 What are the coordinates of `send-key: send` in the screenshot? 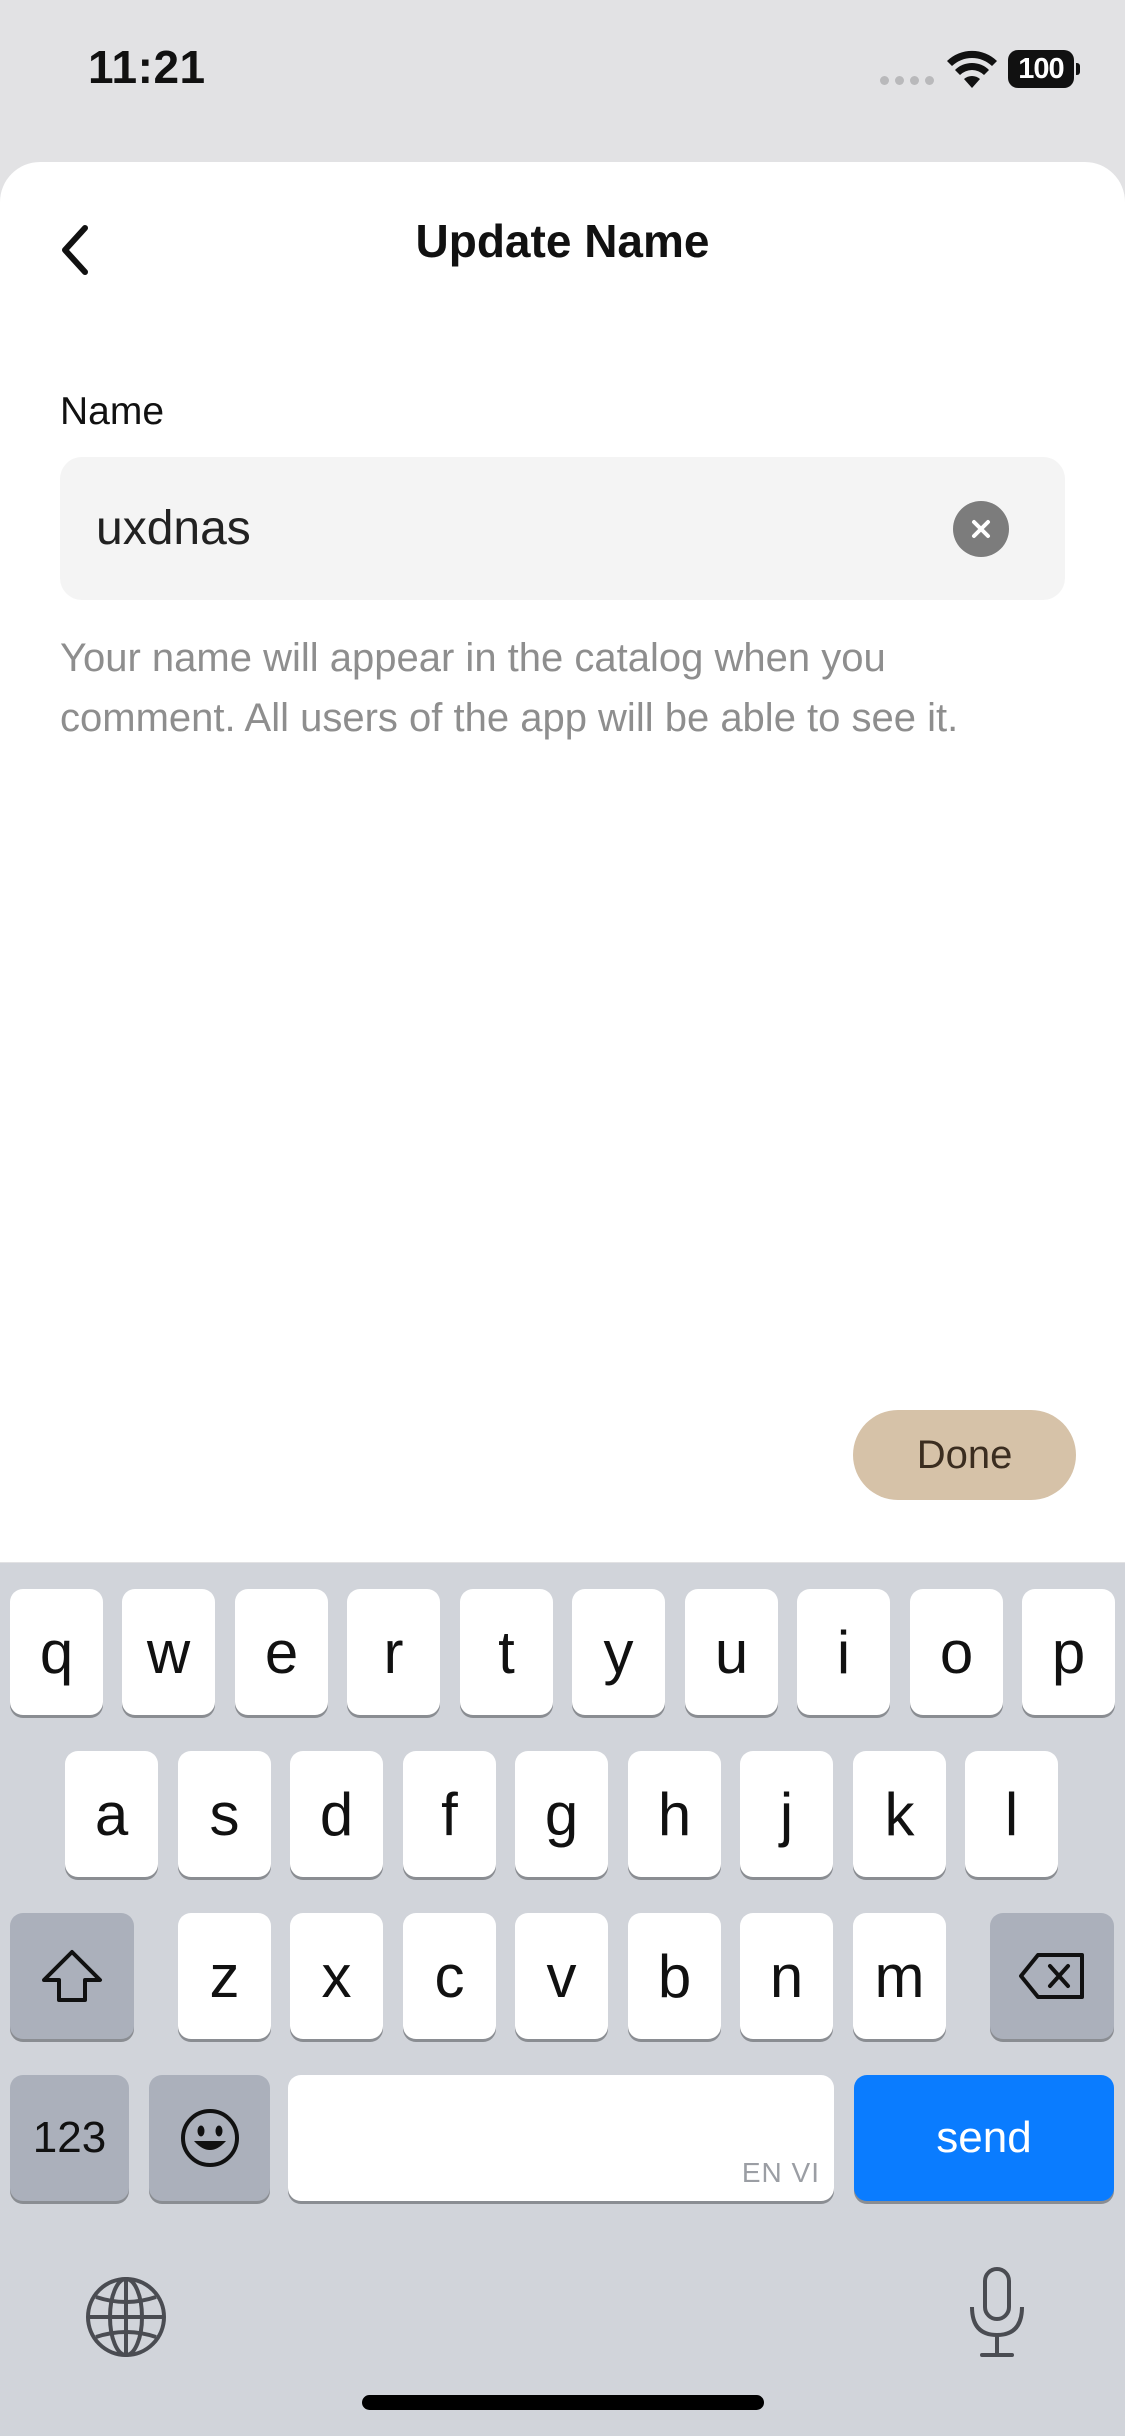 It's located at (984, 2138).